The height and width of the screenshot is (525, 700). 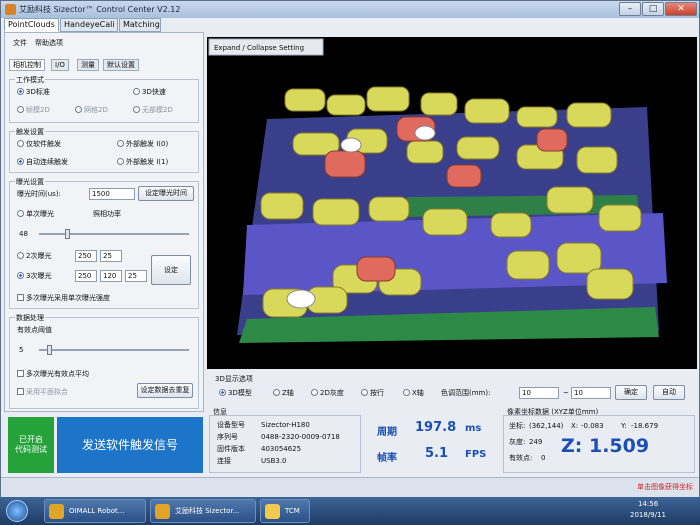 I want to click on single-exposure-radio: 单次曝光, so click(x=35, y=214).